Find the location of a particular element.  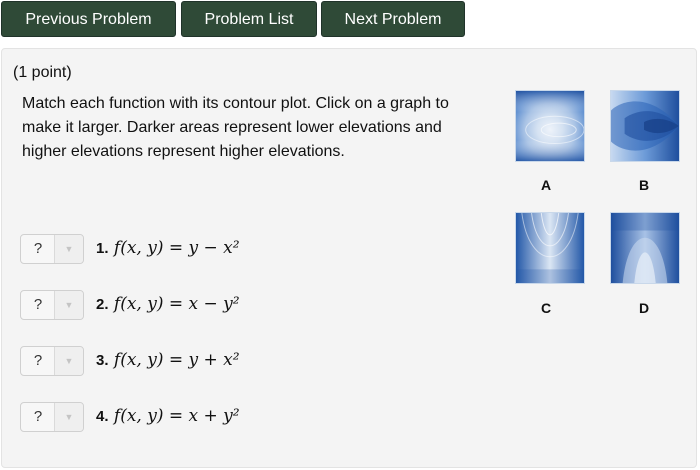

contour-plot-c-icon is located at coordinates (550, 248).